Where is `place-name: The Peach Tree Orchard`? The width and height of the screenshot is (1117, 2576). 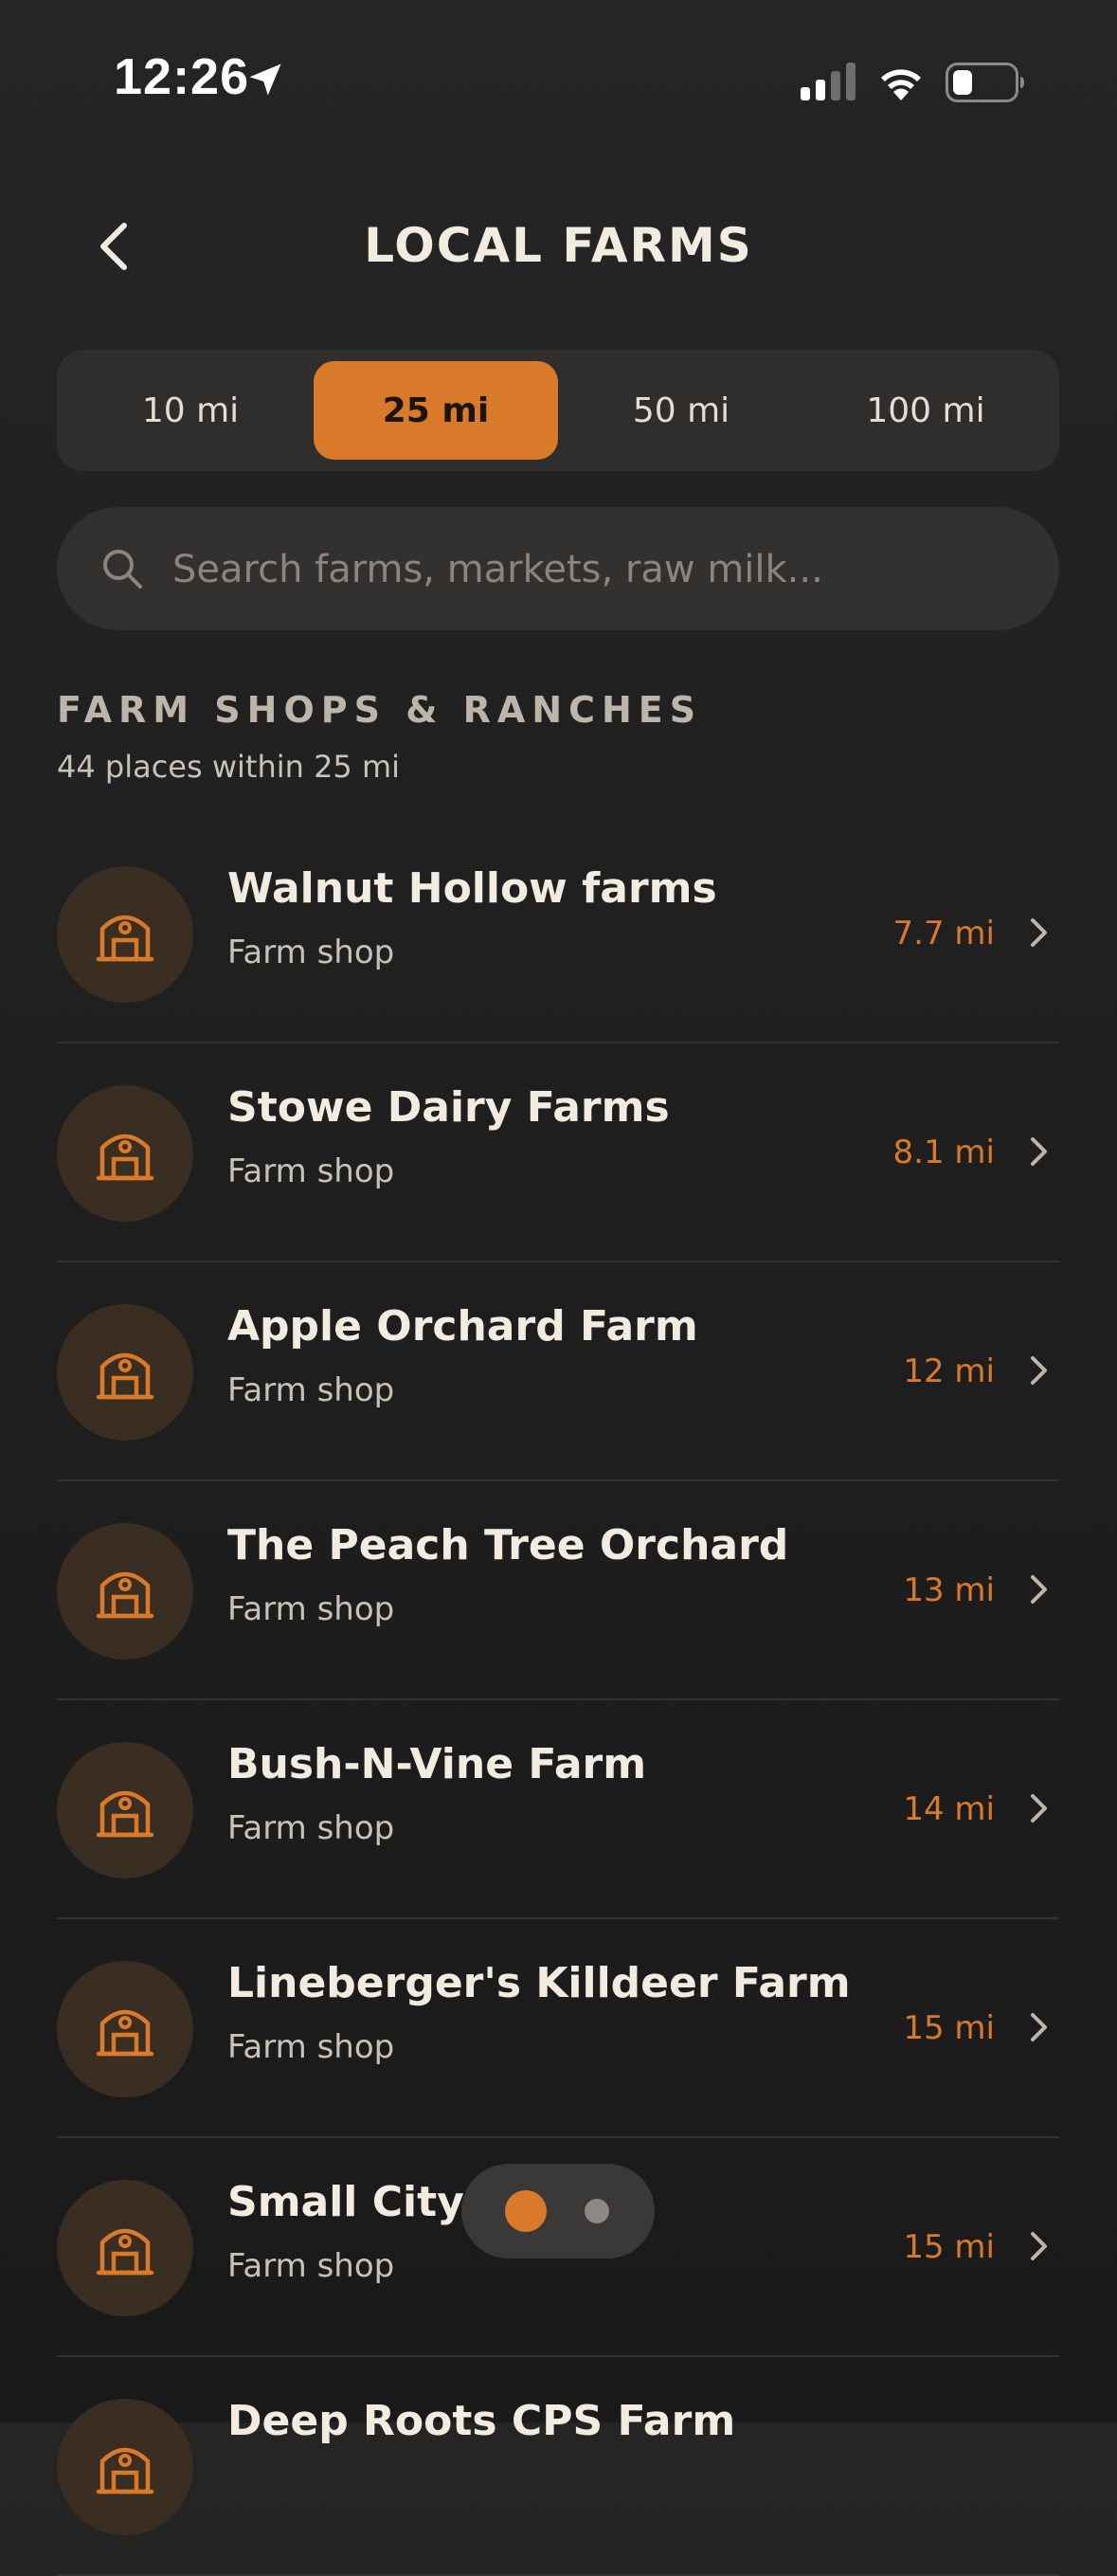
place-name: The Peach Tree Orchard is located at coordinates (508, 1545).